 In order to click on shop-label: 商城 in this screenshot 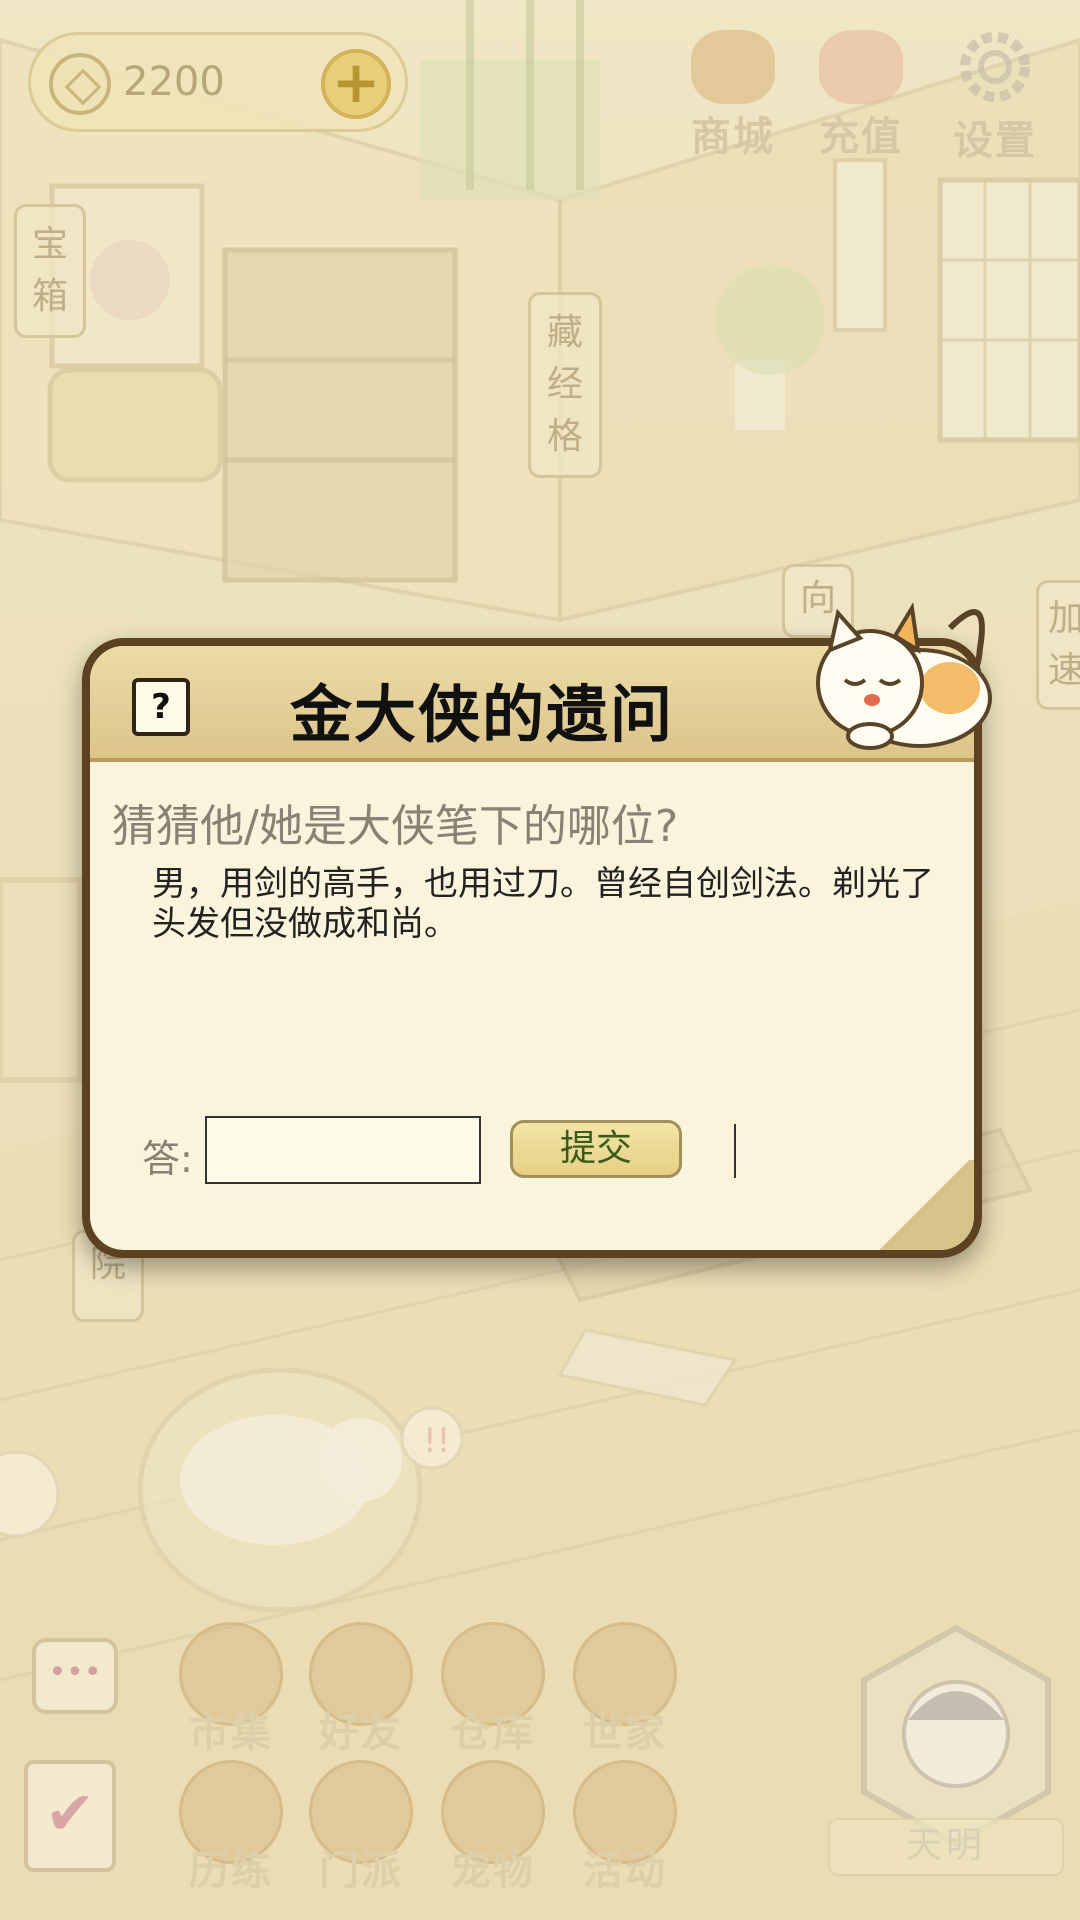, I will do `click(733, 137)`.